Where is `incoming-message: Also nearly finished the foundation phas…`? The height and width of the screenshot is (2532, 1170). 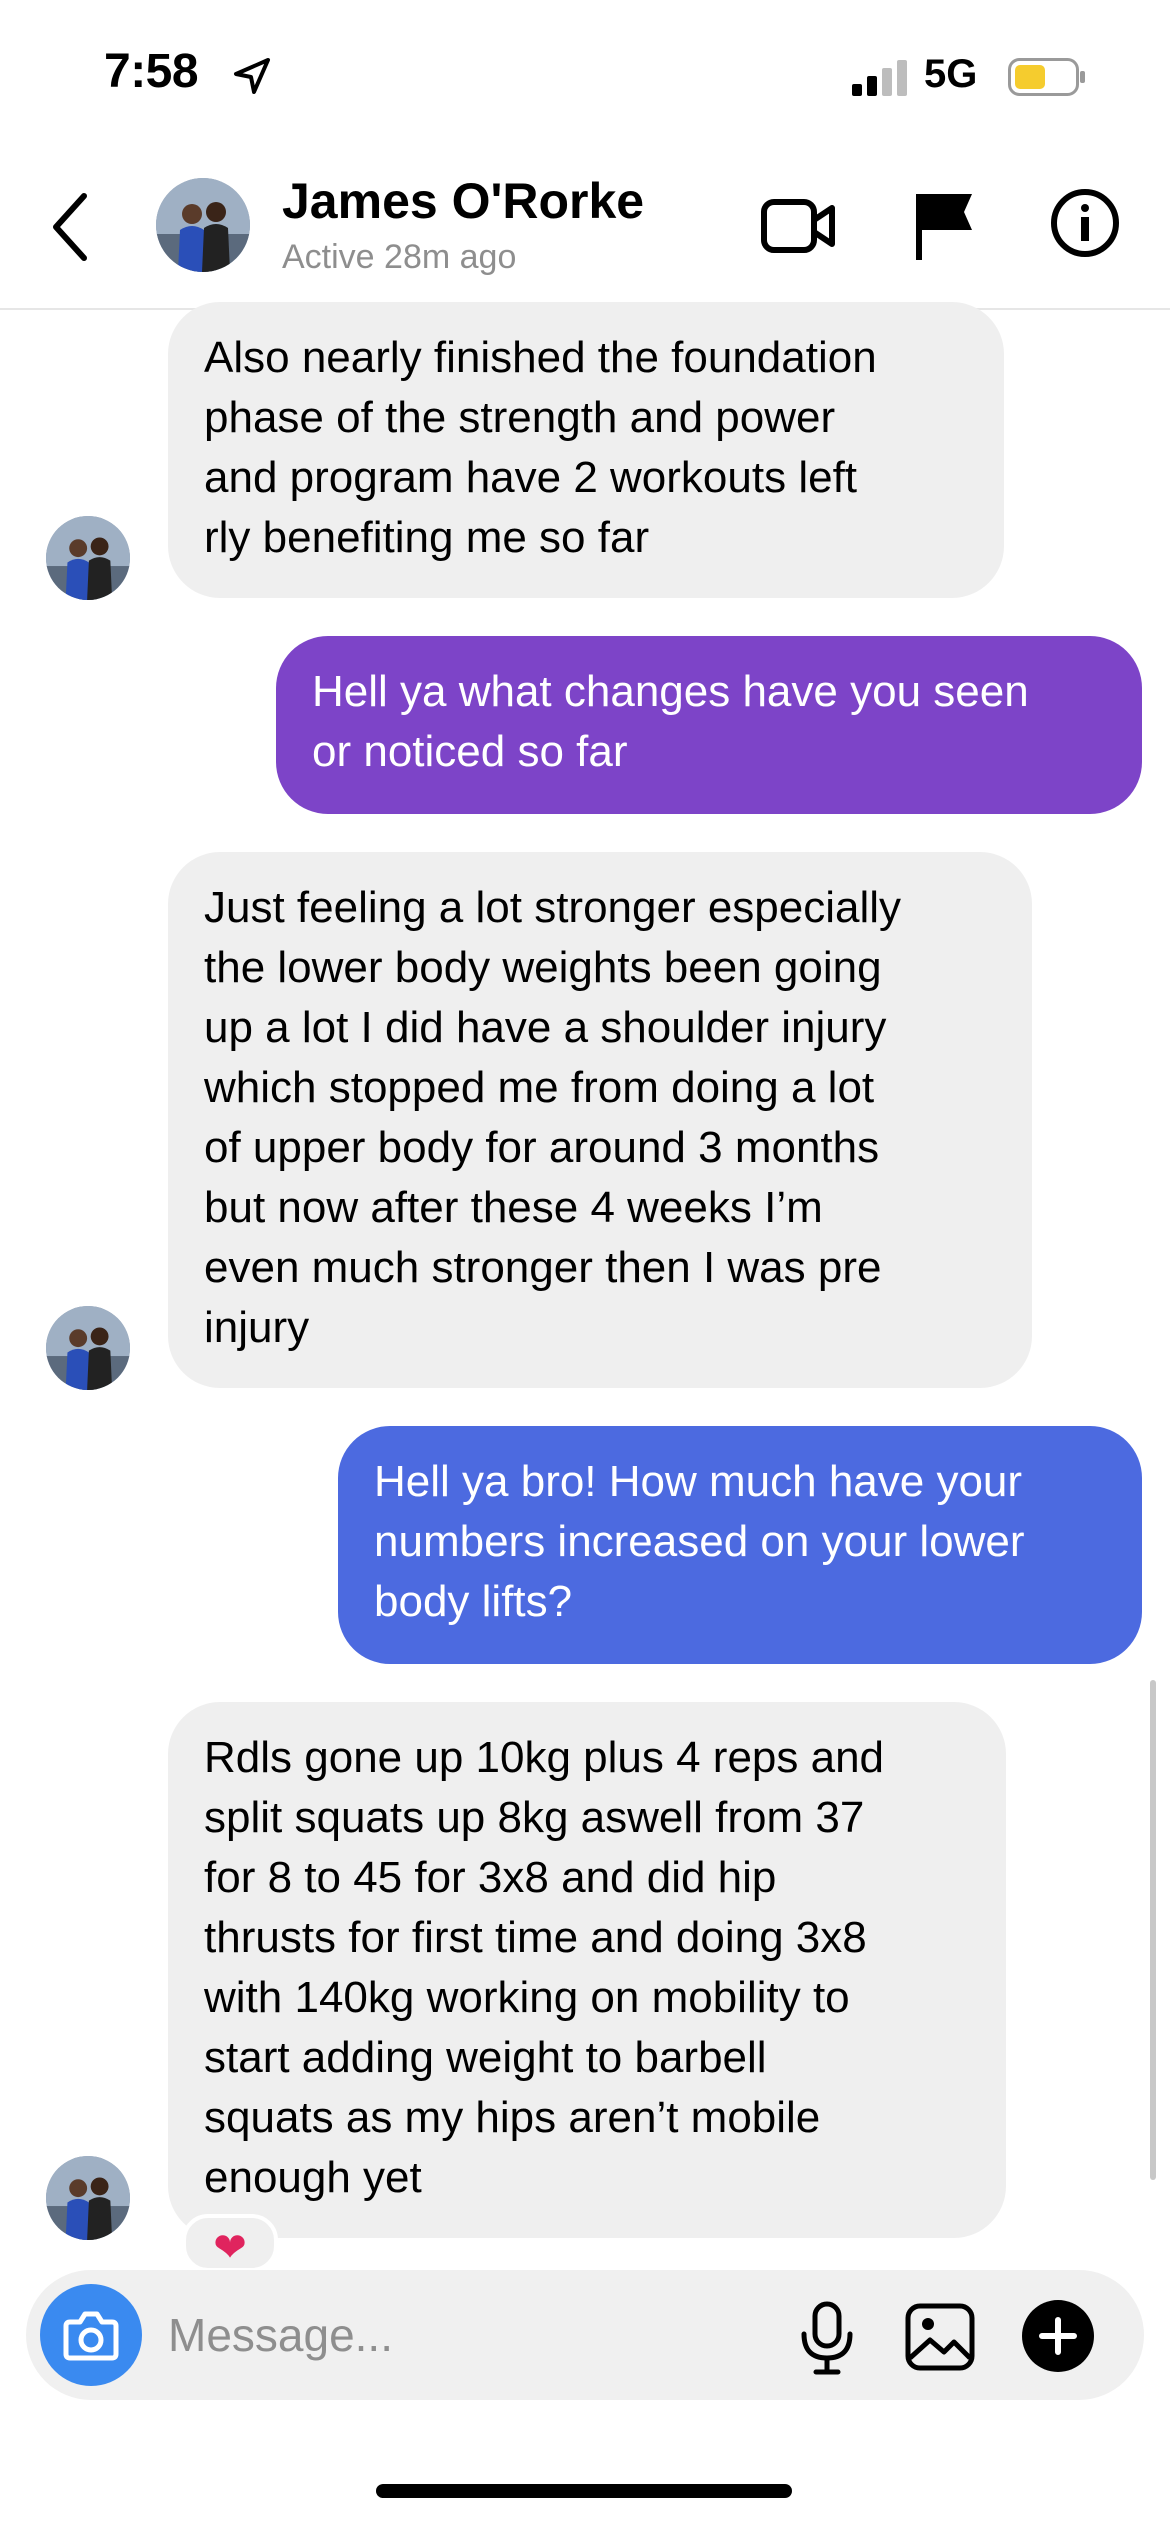 incoming-message: Also nearly finished the foundation phas… is located at coordinates (586, 450).